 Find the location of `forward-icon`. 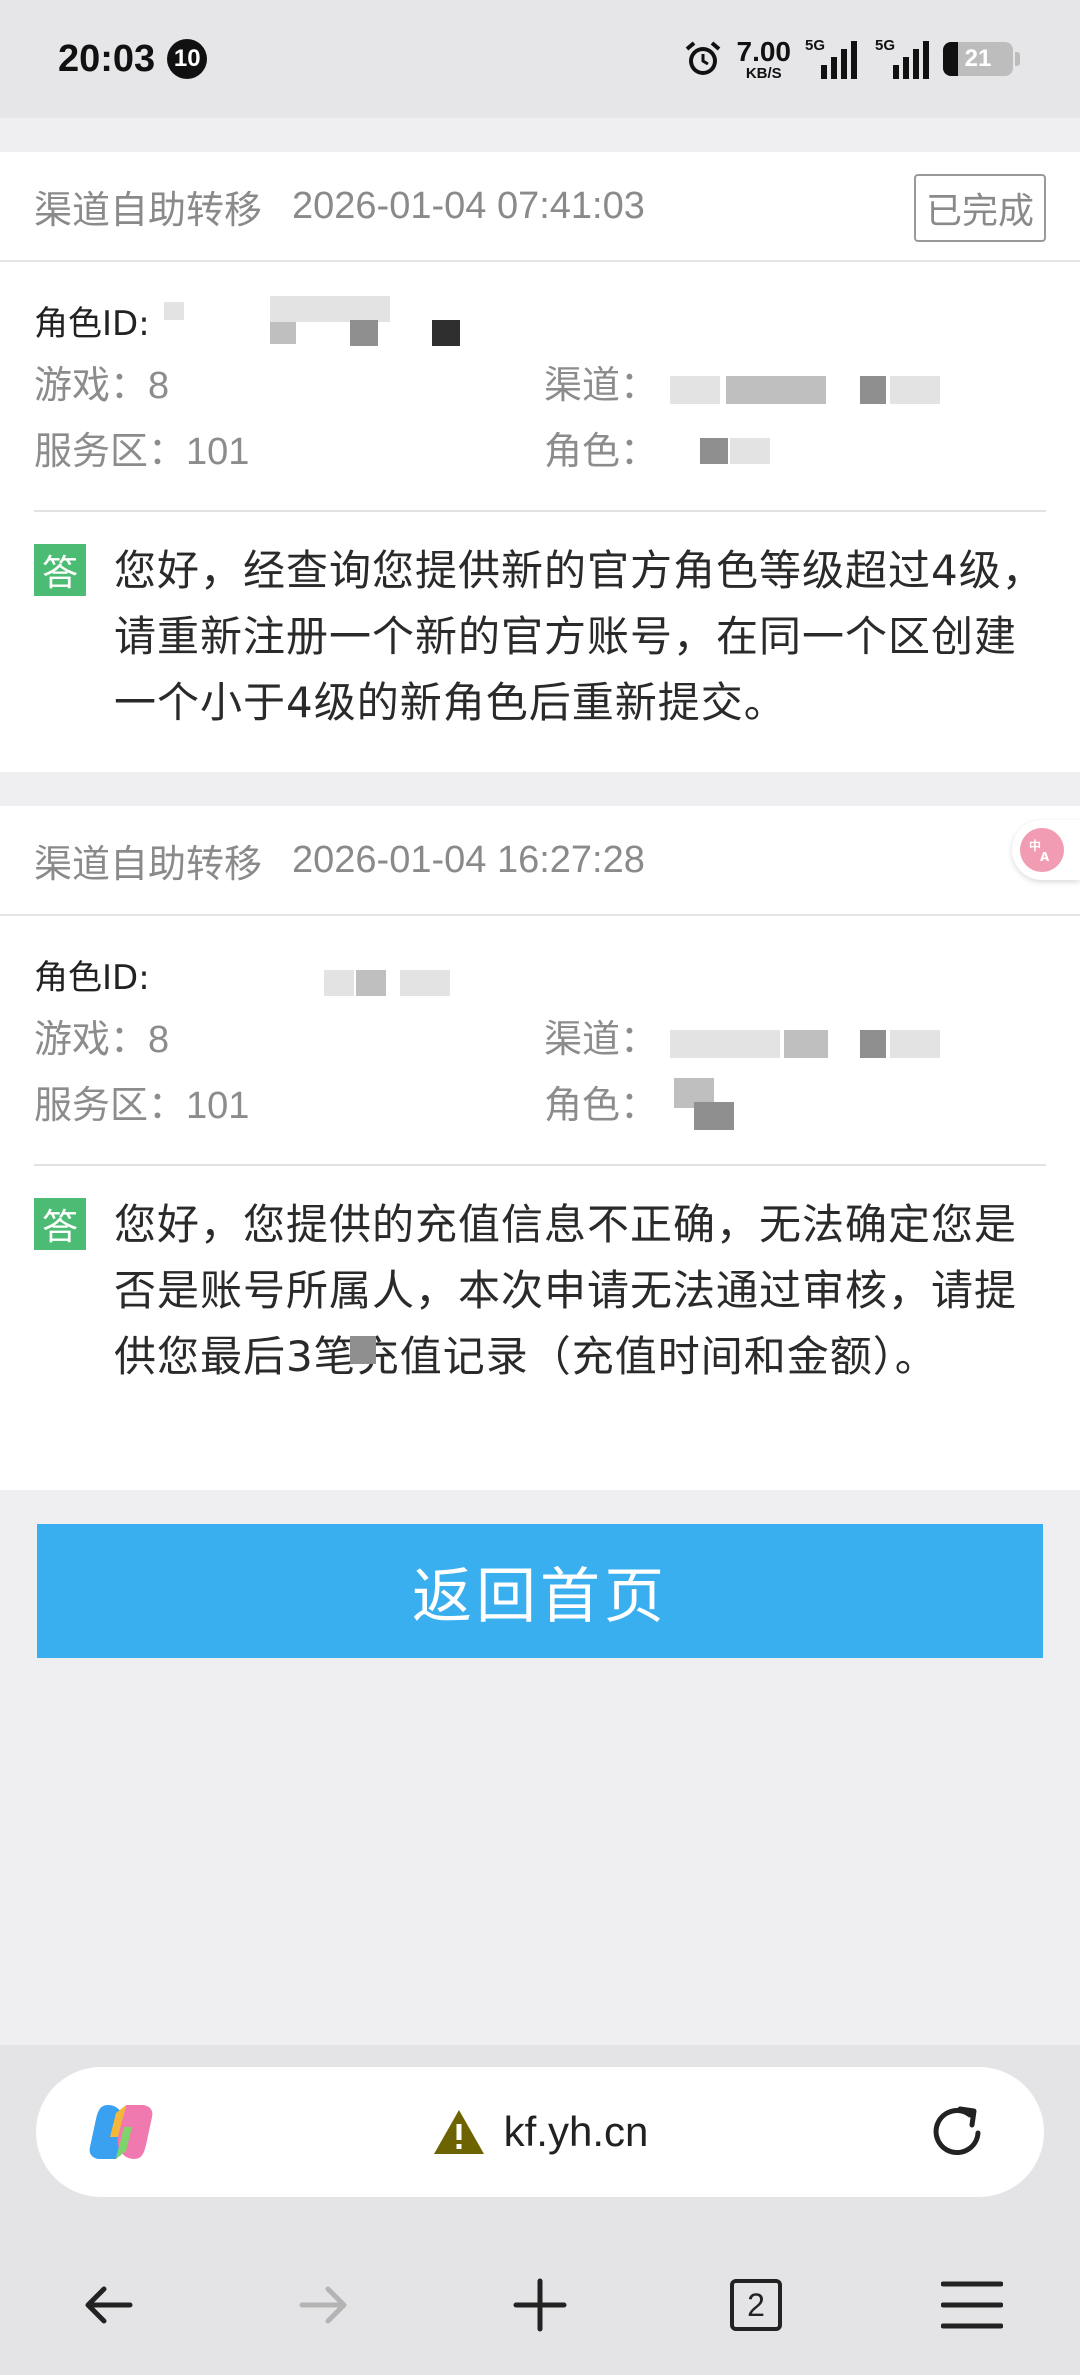

forward-icon is located at coordinates (323, 2305).